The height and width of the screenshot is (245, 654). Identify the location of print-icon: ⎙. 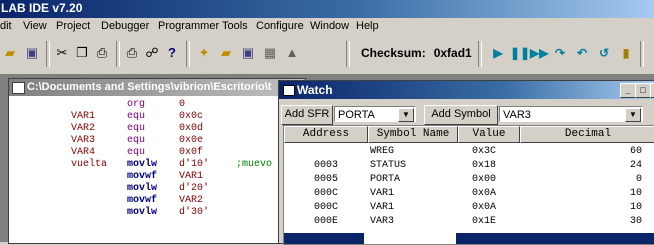
(132, 53).